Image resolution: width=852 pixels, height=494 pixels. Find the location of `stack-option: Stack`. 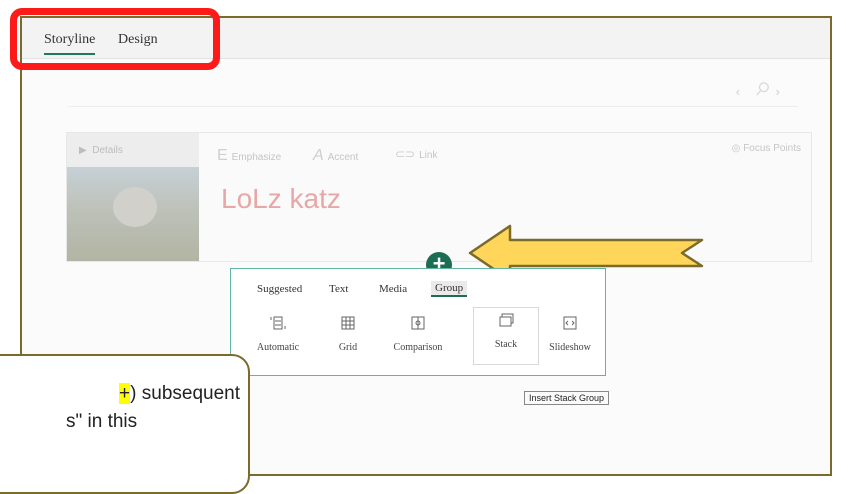

stack-option: Stack is located at coordinates (506, 336).